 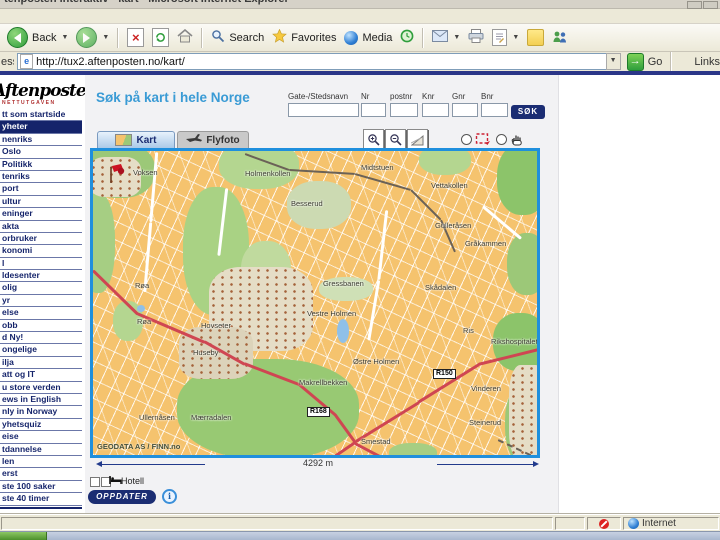 I want to click on search-button: Search, so click(x=237, y=38).